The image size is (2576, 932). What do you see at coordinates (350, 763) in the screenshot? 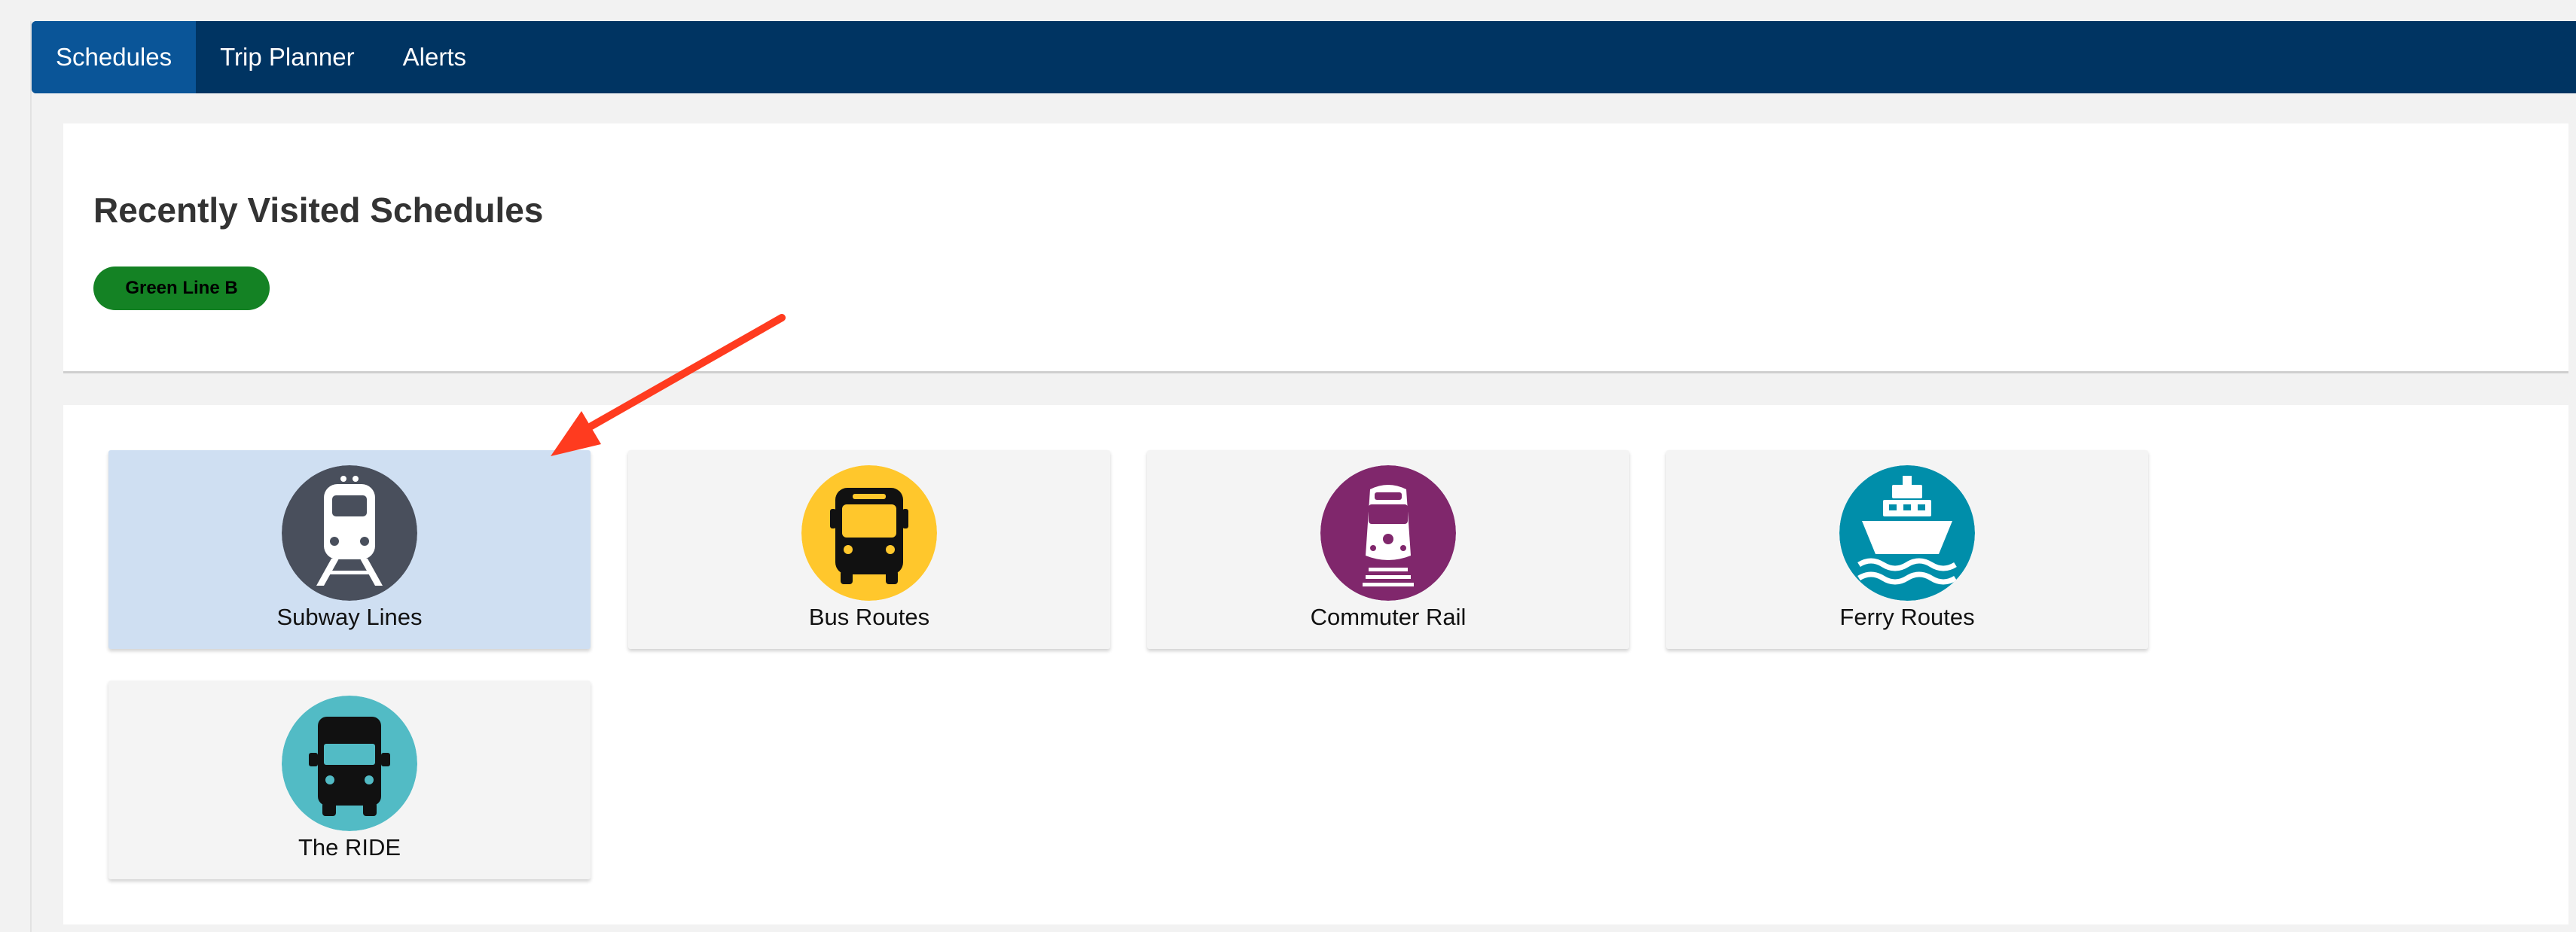
I see `ride-van-icon` at bounding box center [350, 763].